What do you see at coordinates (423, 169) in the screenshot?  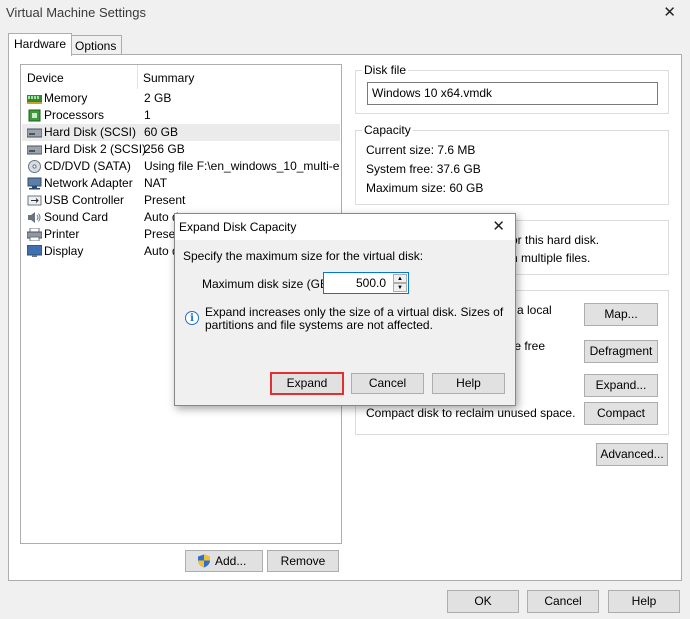 I see `system-free-text: System free: 37.6 GB` at bounding box center [423, 169].